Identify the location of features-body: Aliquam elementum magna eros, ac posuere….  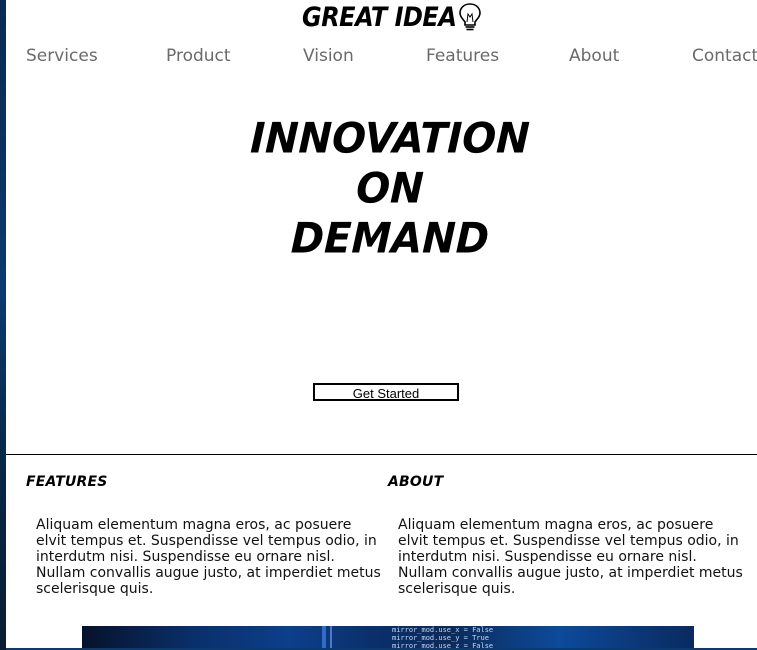
(208, 557).